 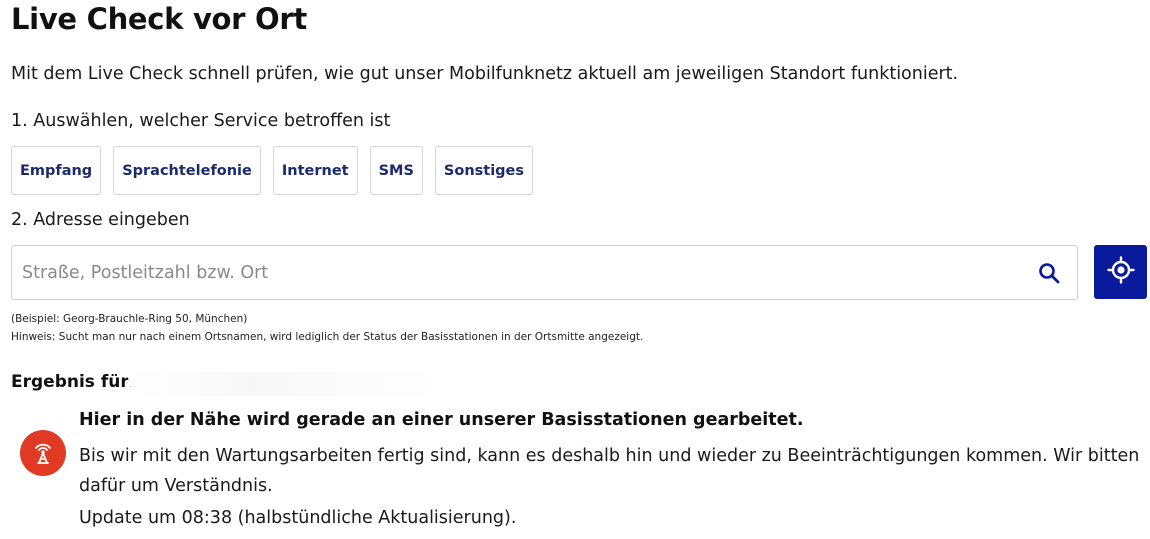 I want to click on service-button-empfang: Empfang, so click(x=56, y=170).